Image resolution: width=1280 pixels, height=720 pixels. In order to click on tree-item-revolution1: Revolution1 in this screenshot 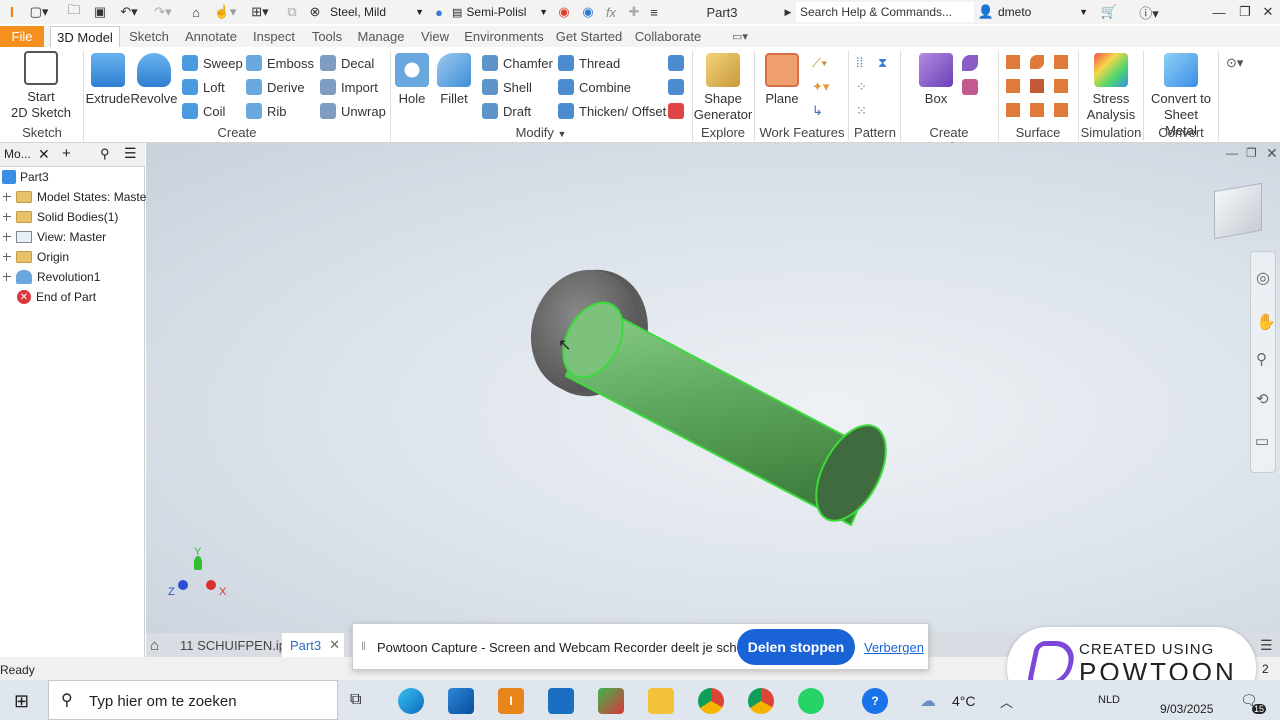, I will do `click(50, 277)`.